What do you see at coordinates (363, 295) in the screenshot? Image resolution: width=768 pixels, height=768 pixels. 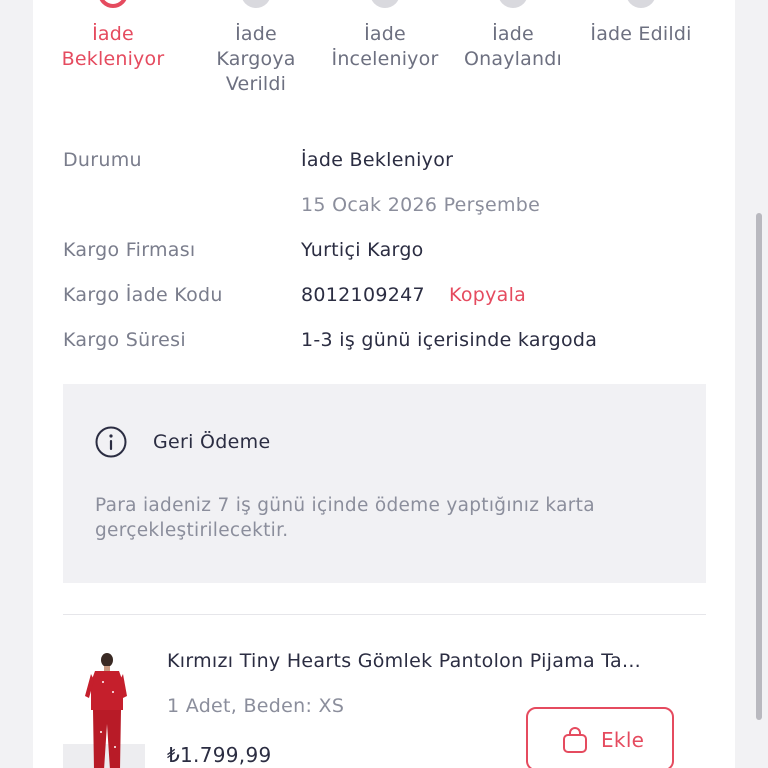 I see `return-code-value: 8012109247` at bounding box center [363, 295].